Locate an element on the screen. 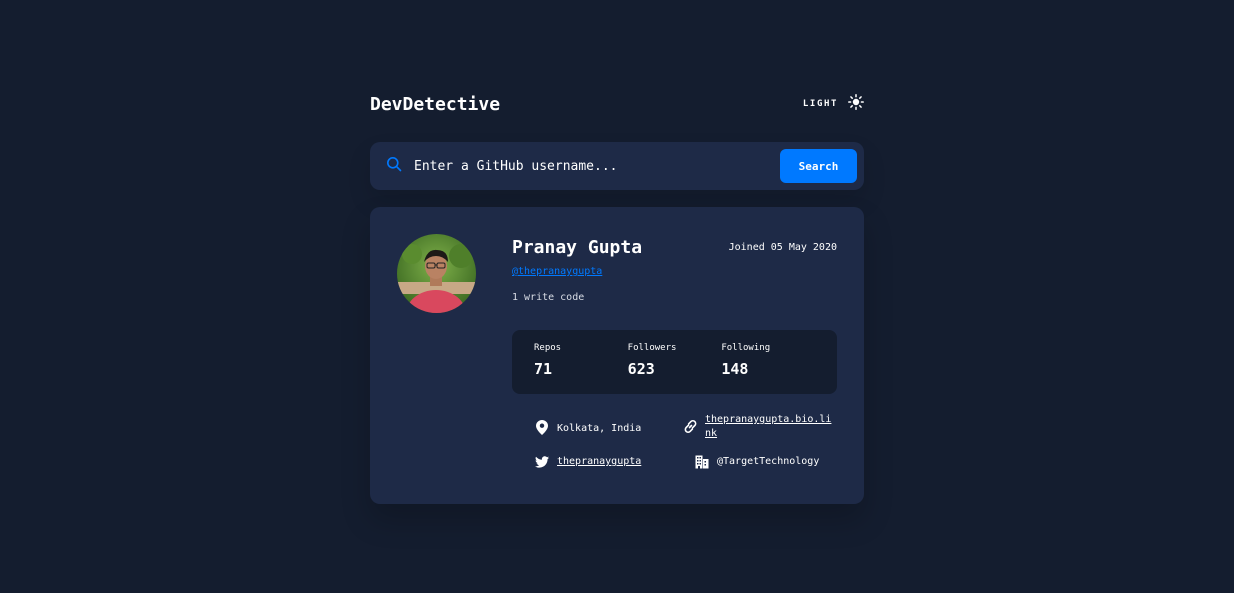 The image size is (1234, 593). stat-repos: Repos 71 is located at coordinates (581, 362).